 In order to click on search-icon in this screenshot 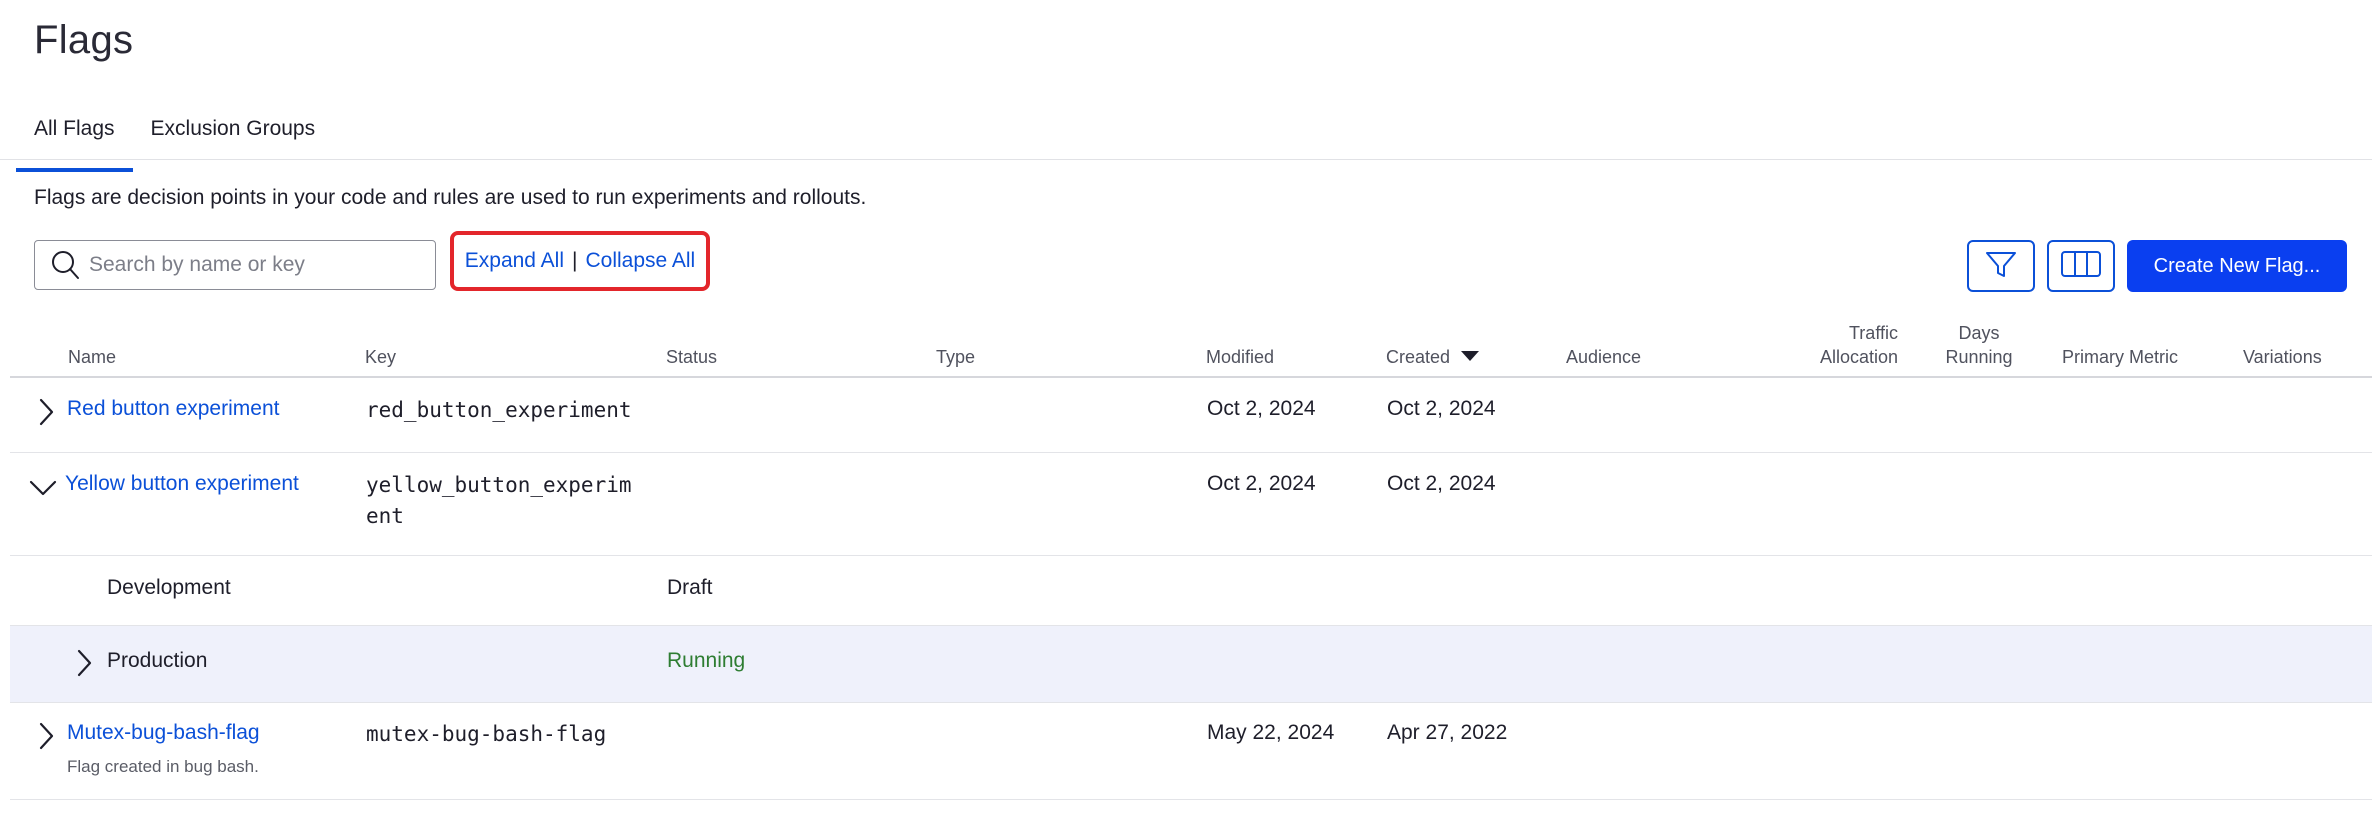, I will do `click(65, 265)`.